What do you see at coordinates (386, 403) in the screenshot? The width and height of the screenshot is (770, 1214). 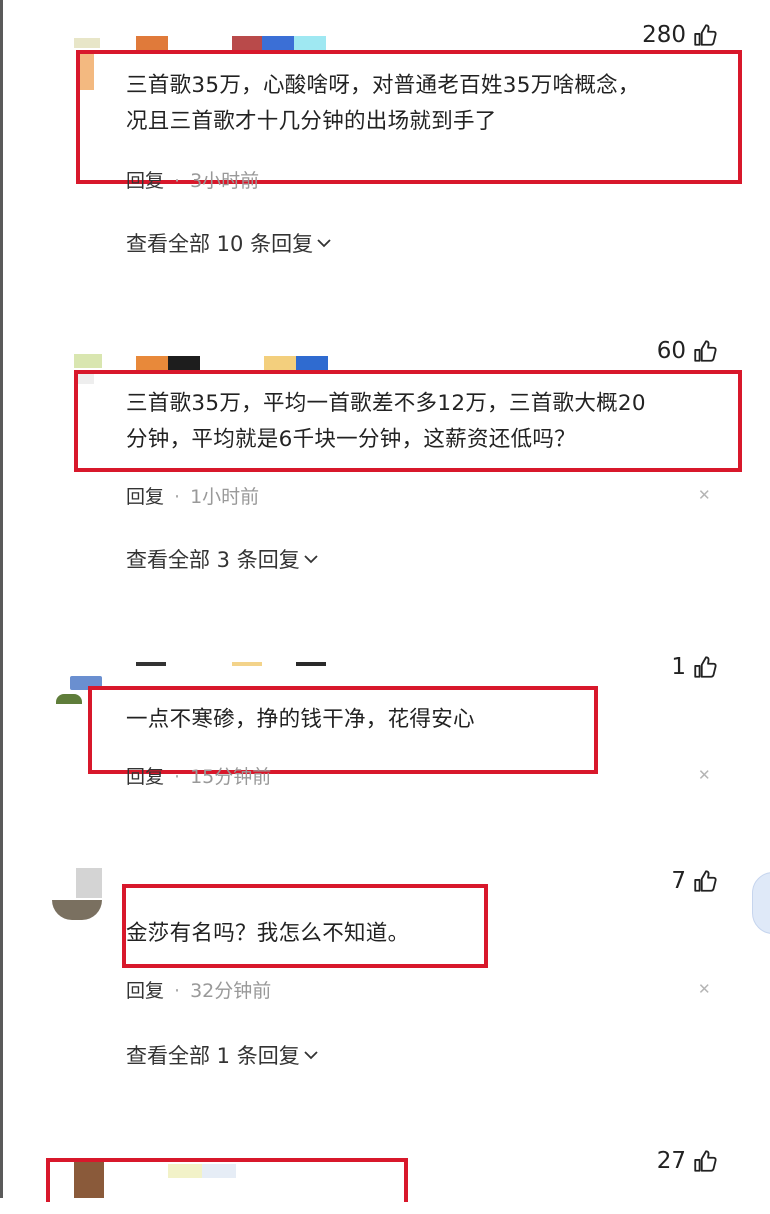 I see `comment-text-line: 三首歌35万，平均一首歌差不多12万，三首歌大概20` at bounding box center [386, 403].